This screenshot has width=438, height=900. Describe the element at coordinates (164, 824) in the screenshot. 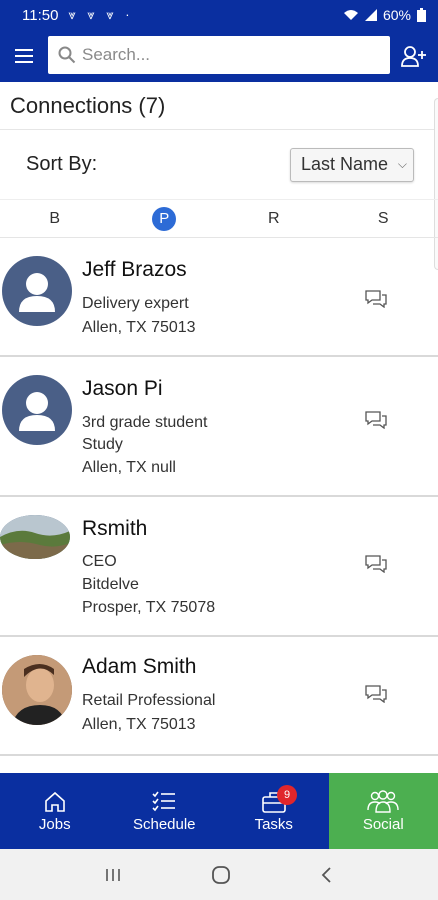

I see `tab-label: Schedule` at that location.